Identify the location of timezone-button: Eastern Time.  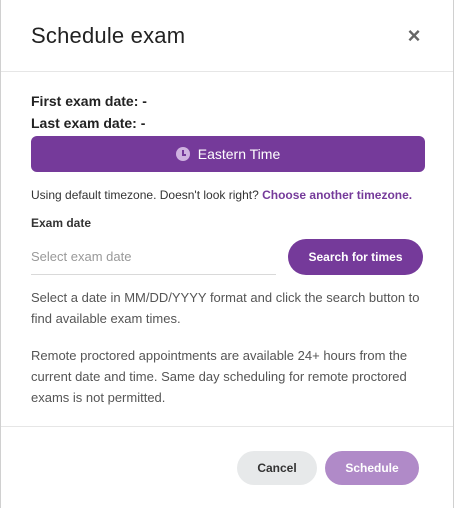
(228, 154).